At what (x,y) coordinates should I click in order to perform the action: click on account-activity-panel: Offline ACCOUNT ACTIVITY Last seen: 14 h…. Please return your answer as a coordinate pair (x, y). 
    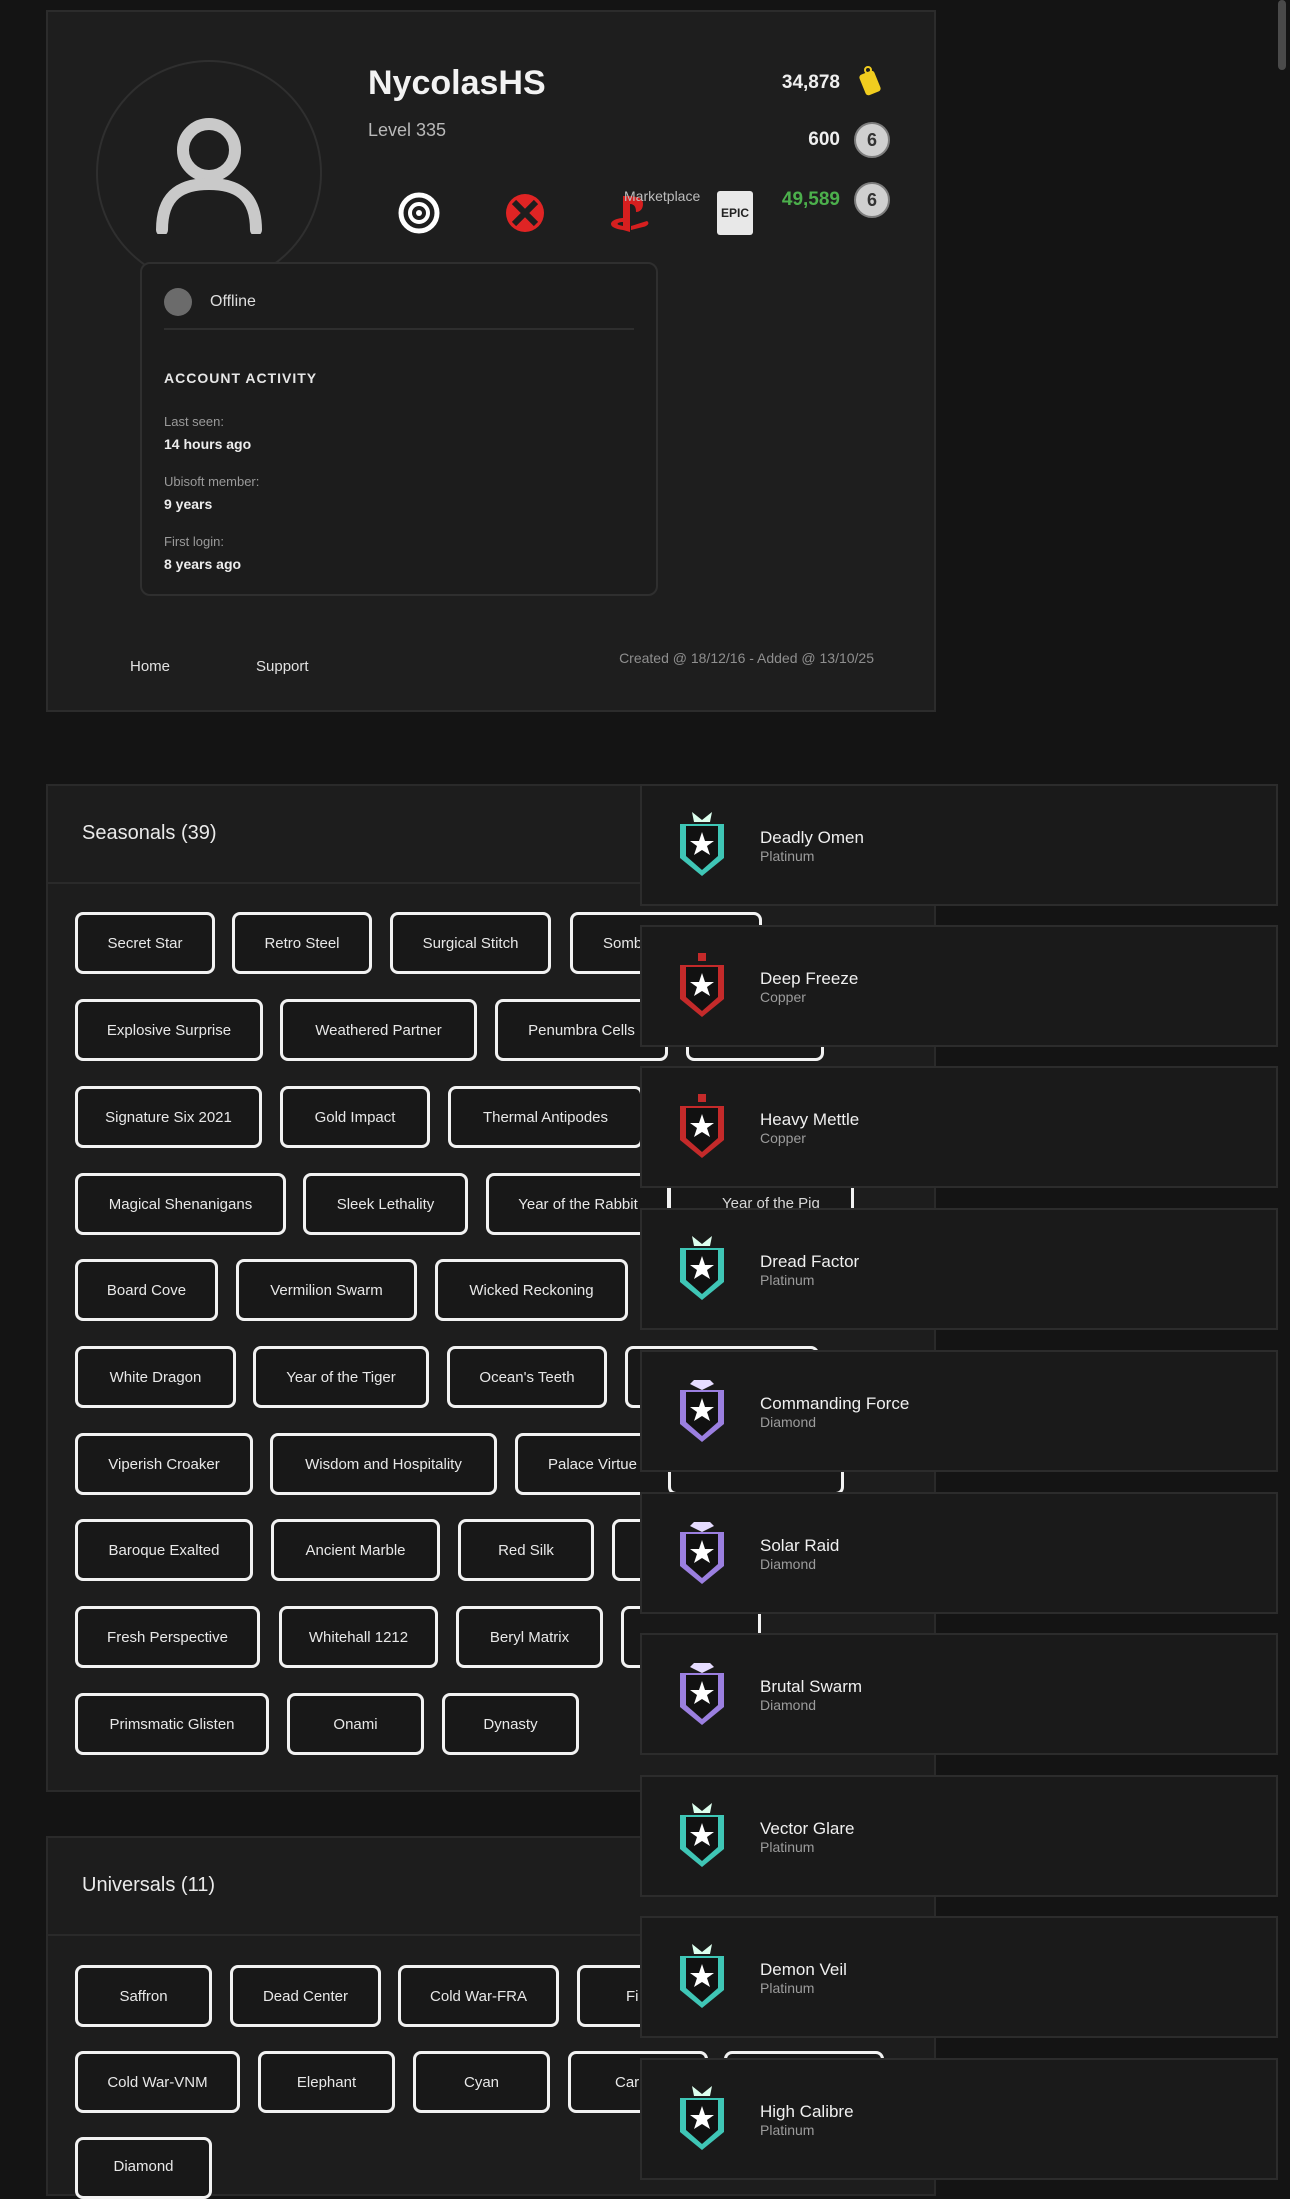
    Looking at the image, I should click on (399, 429).